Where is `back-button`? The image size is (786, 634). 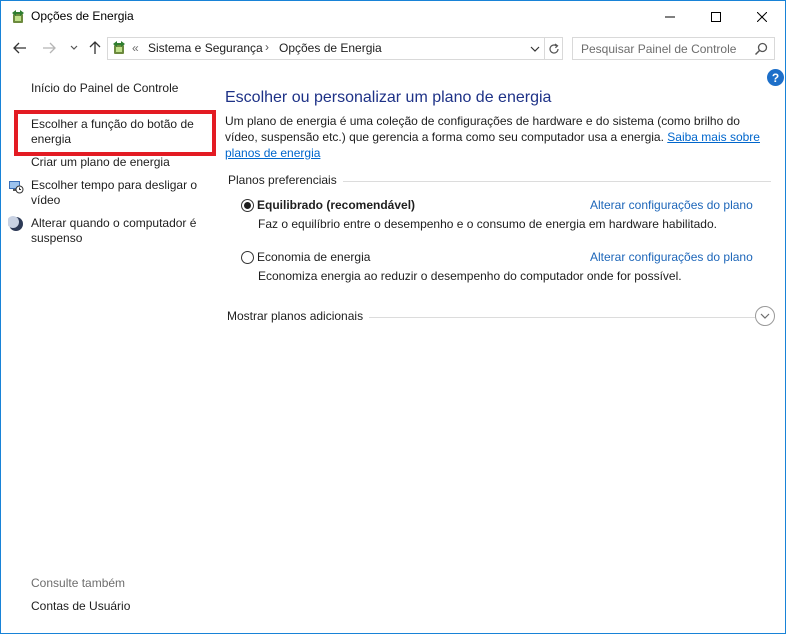
back-button is located at coordinates (20, 48).